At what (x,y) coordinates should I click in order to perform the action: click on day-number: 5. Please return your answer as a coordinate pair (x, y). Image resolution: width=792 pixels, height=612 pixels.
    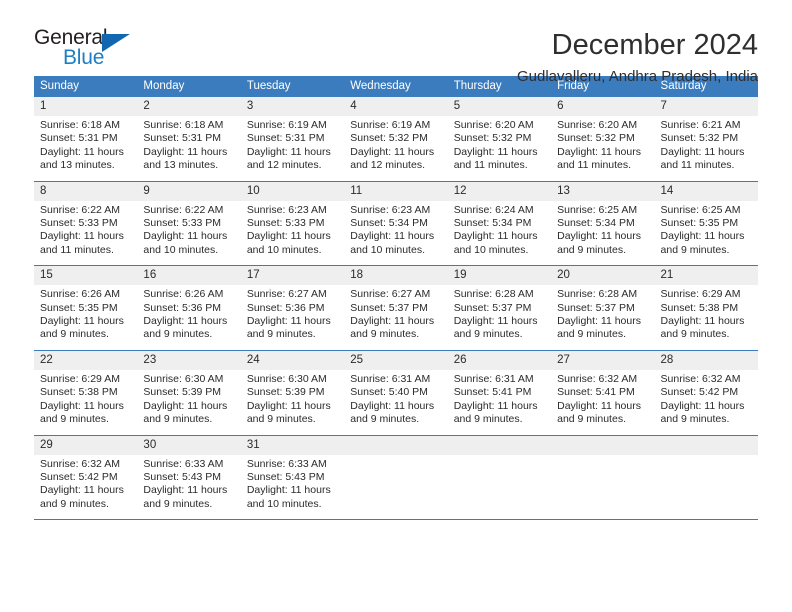
    Looking at the image, I should click on (499, 106).